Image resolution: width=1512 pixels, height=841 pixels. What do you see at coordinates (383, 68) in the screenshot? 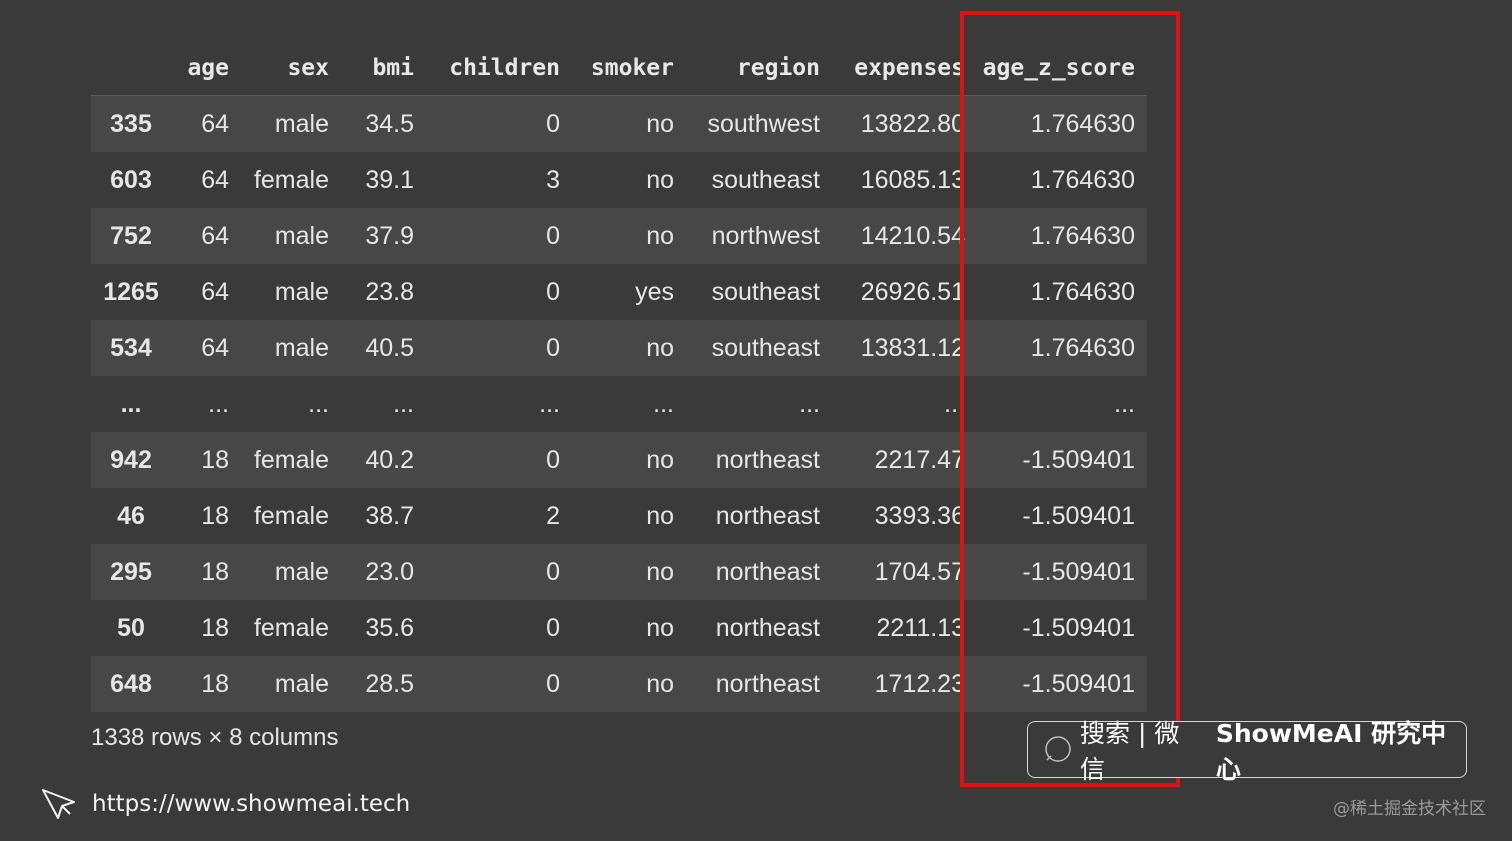
I see `header-bmi: bmi` at bounding box center [383, 68].